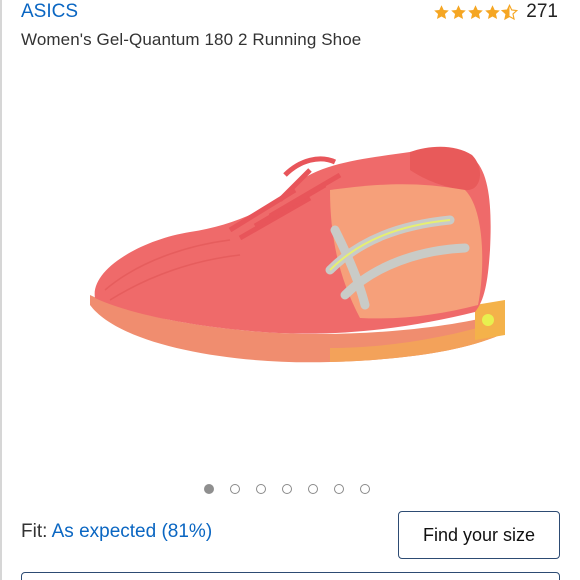 This screenshot has height=580, width=580. I want to click on rating-count: 271, so click(542, 12).